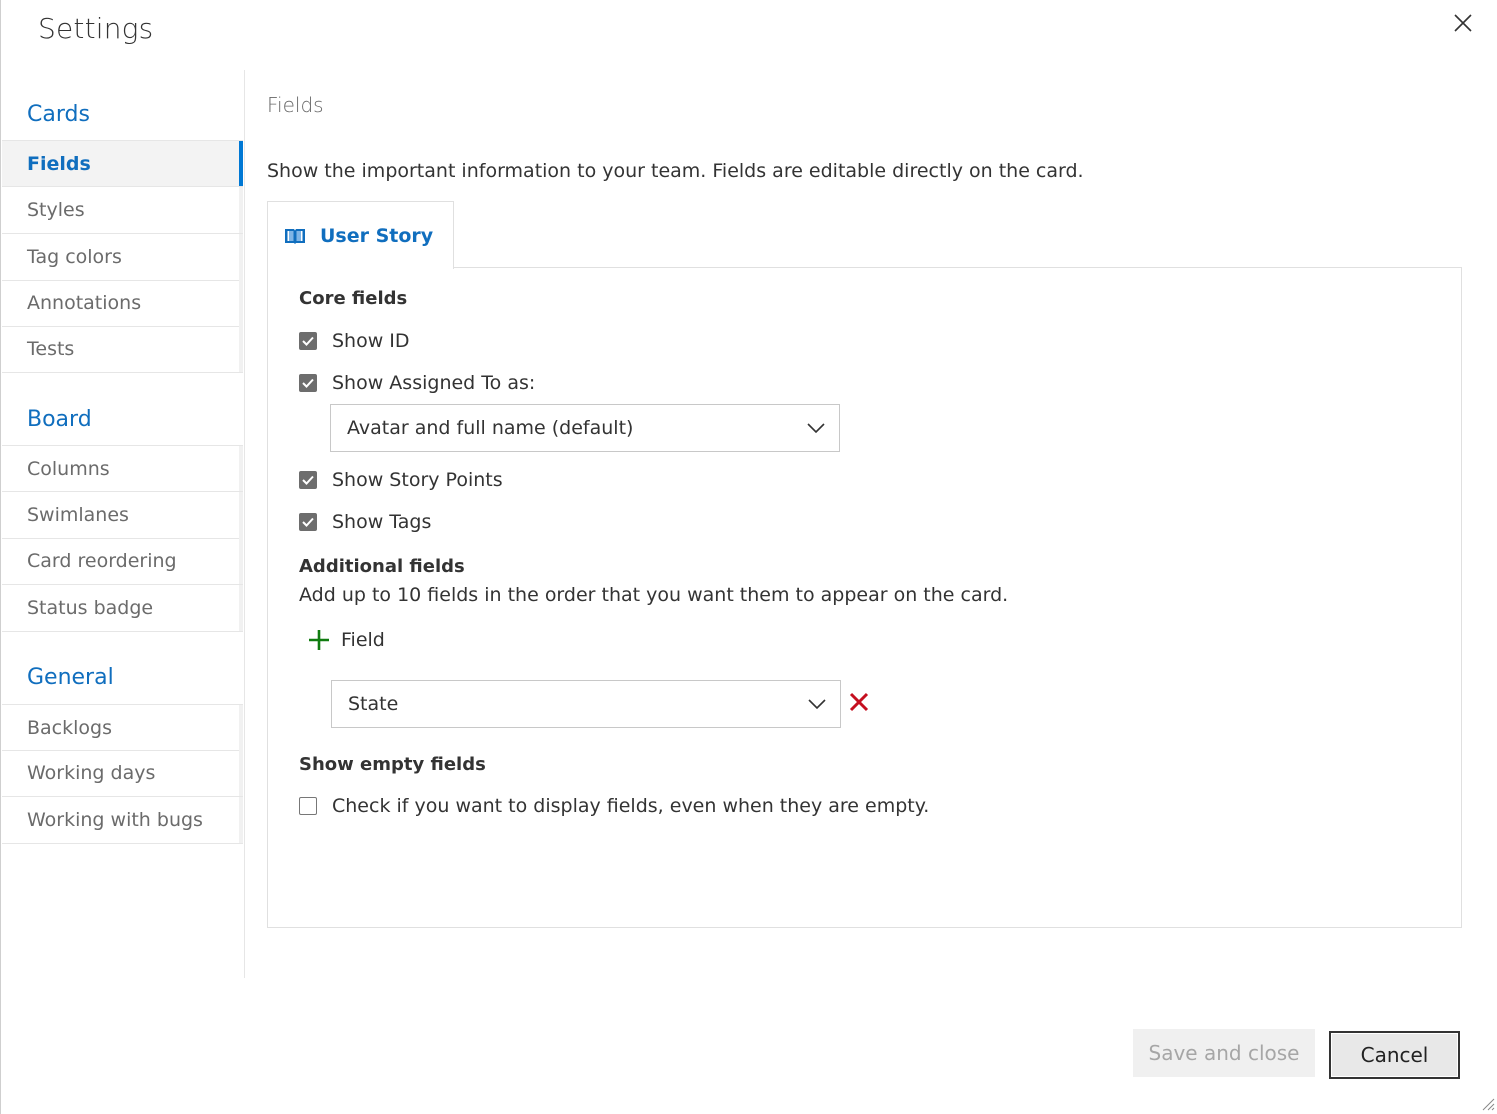 The width and height of the screenshot is (1497, 1114). What do you see at coordinates (377, 235) in the screenshot?
I see `tab-label: User Story` at bounding box center [377, 235].